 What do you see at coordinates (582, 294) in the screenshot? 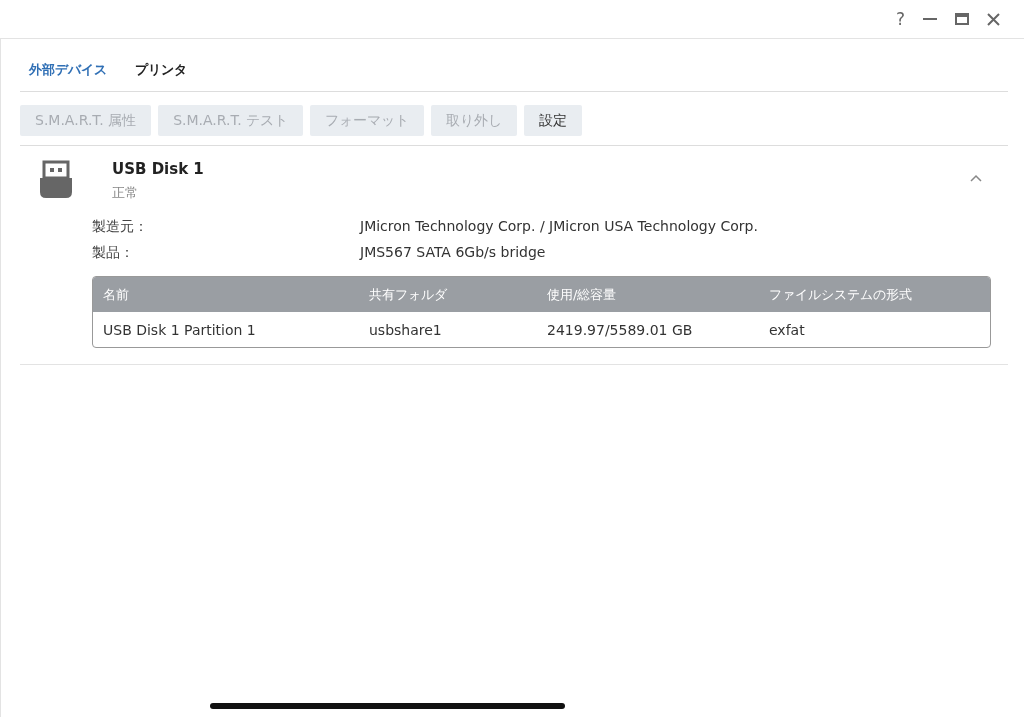
I see `column-header: 使用/総容量` at bounding box center [582, 294].